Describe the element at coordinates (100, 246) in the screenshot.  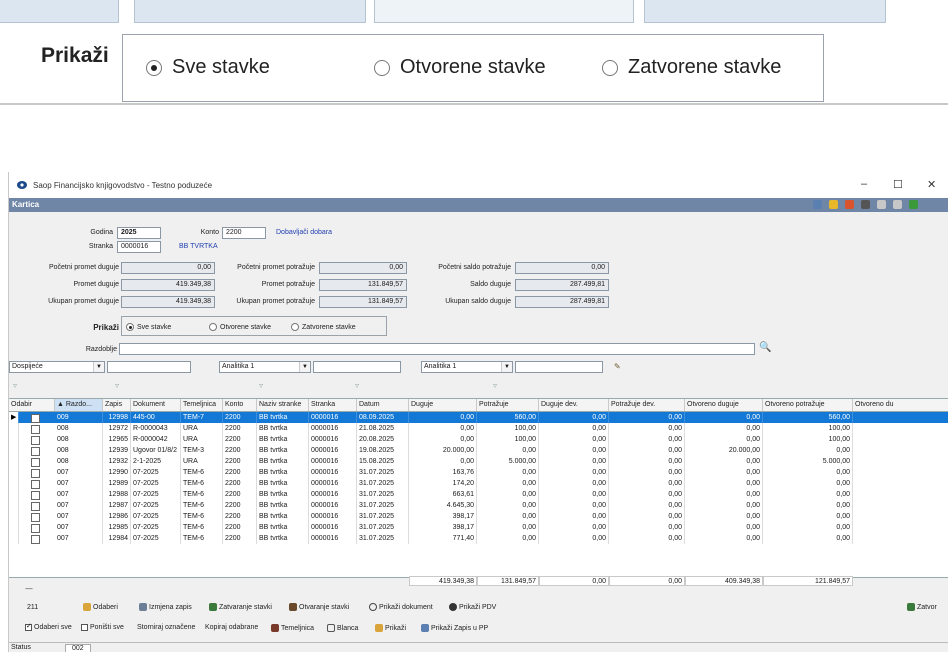
I see `stranka-label: Stranka` at that location.